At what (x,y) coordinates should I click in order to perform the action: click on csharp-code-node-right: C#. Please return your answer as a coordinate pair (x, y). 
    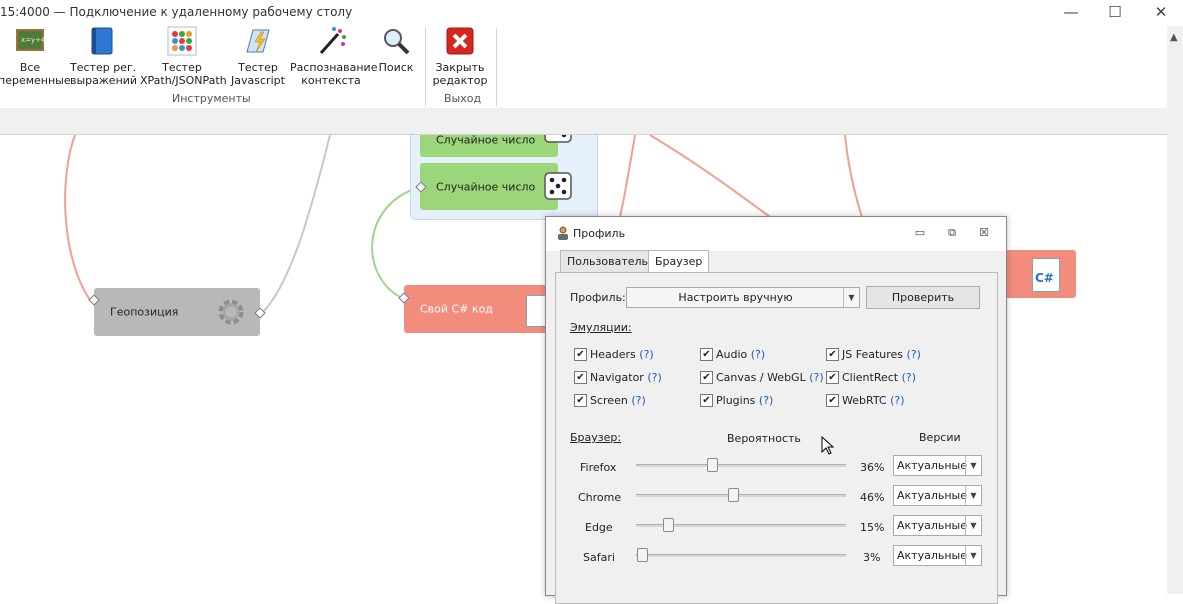
    Looking at the image, I should click on (1038, 274).